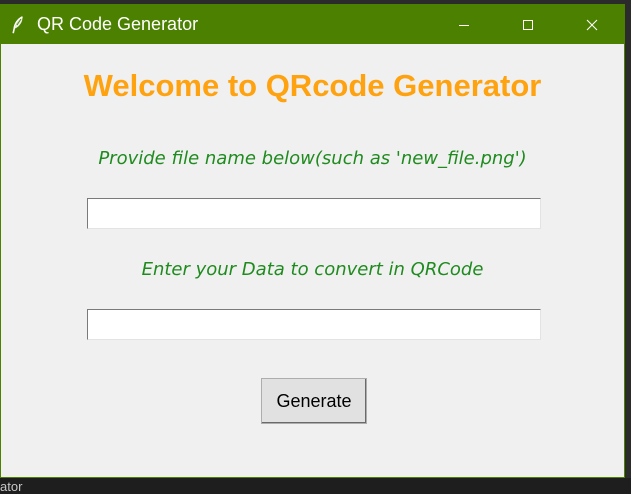  Describe the element at coordinates (312, 85) in the screenshot. I see `page-title: Welcome to QRcode Generator` at that location.